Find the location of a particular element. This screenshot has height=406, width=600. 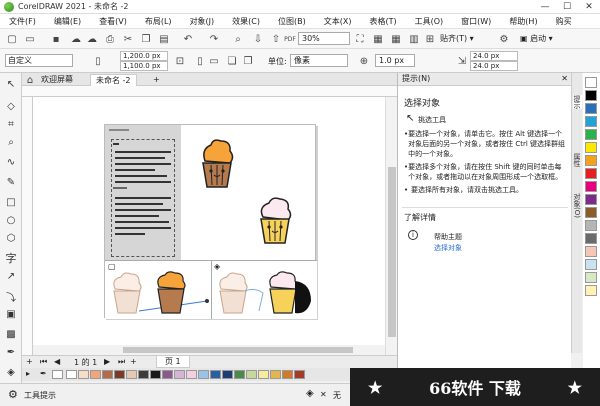

pick-tool-icon: ↖ is located at coordinates (11, 84).